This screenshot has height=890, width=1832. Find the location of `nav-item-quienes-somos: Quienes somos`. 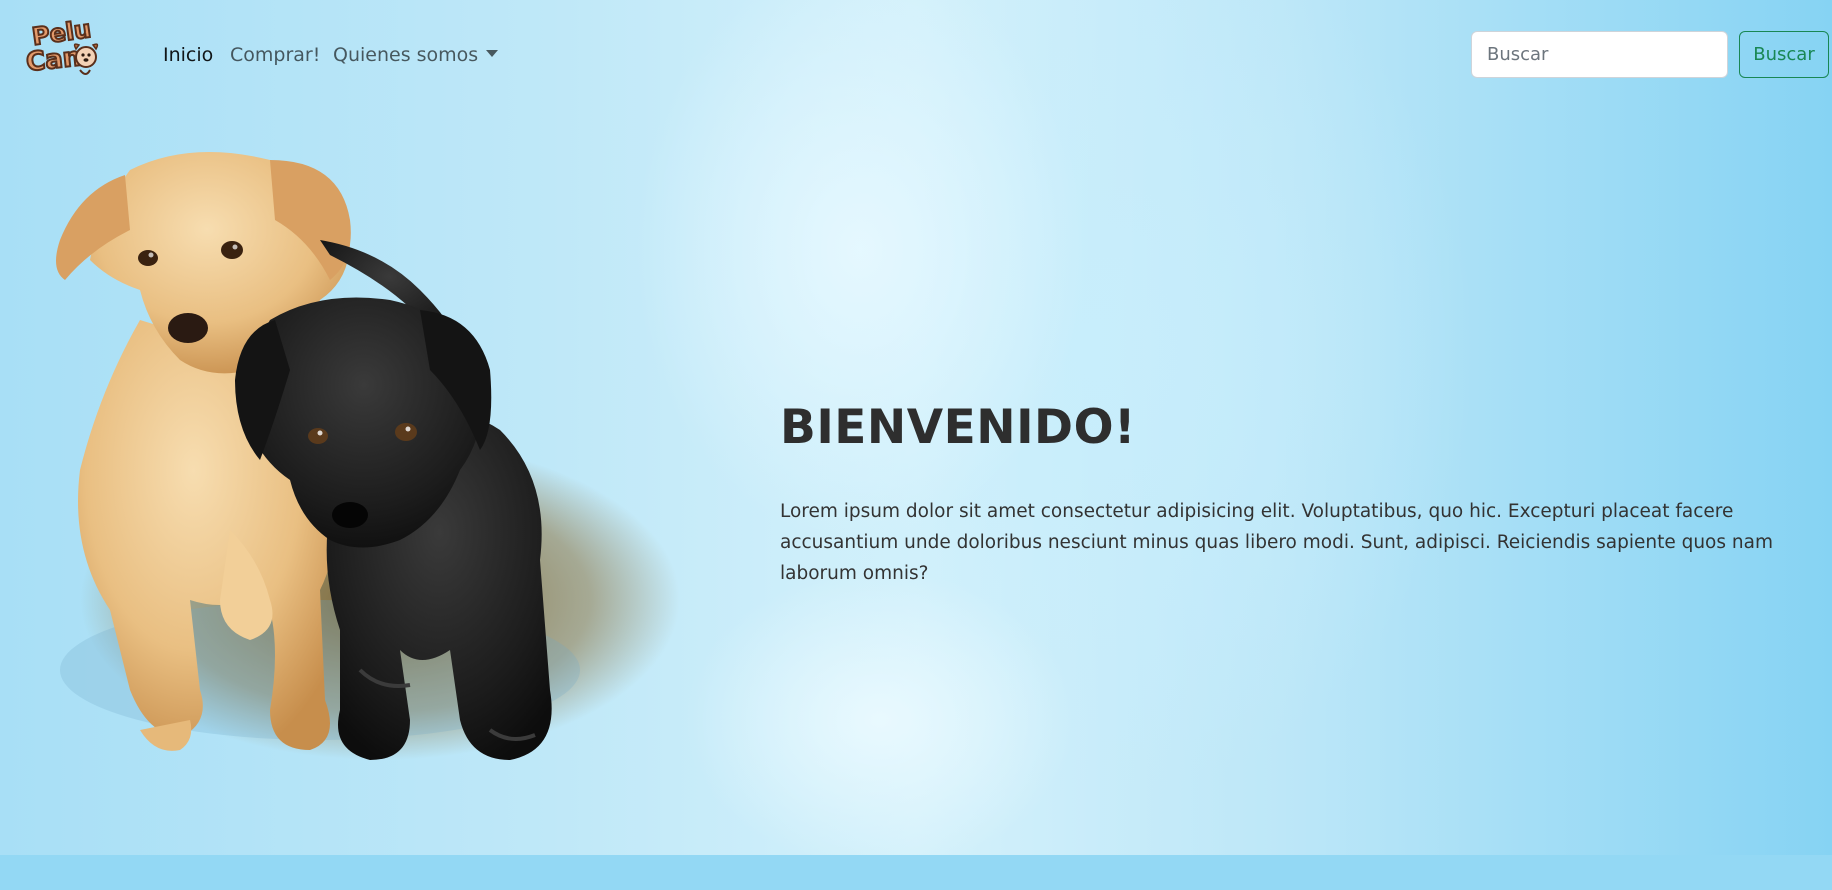

nav-item-quienes-somos: Quienes somos is located at coordinates (416, 55).